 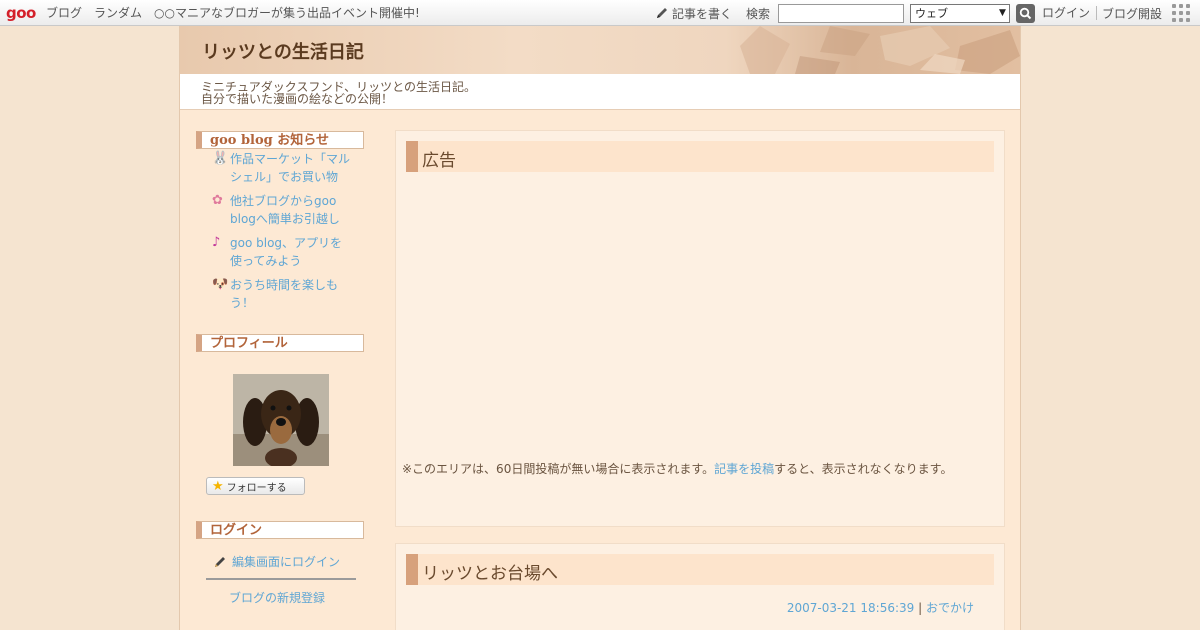 What do you see at coordinates (661, 13) in the screenshot?
I see `pen-icon` at bounding box center [661, 13].